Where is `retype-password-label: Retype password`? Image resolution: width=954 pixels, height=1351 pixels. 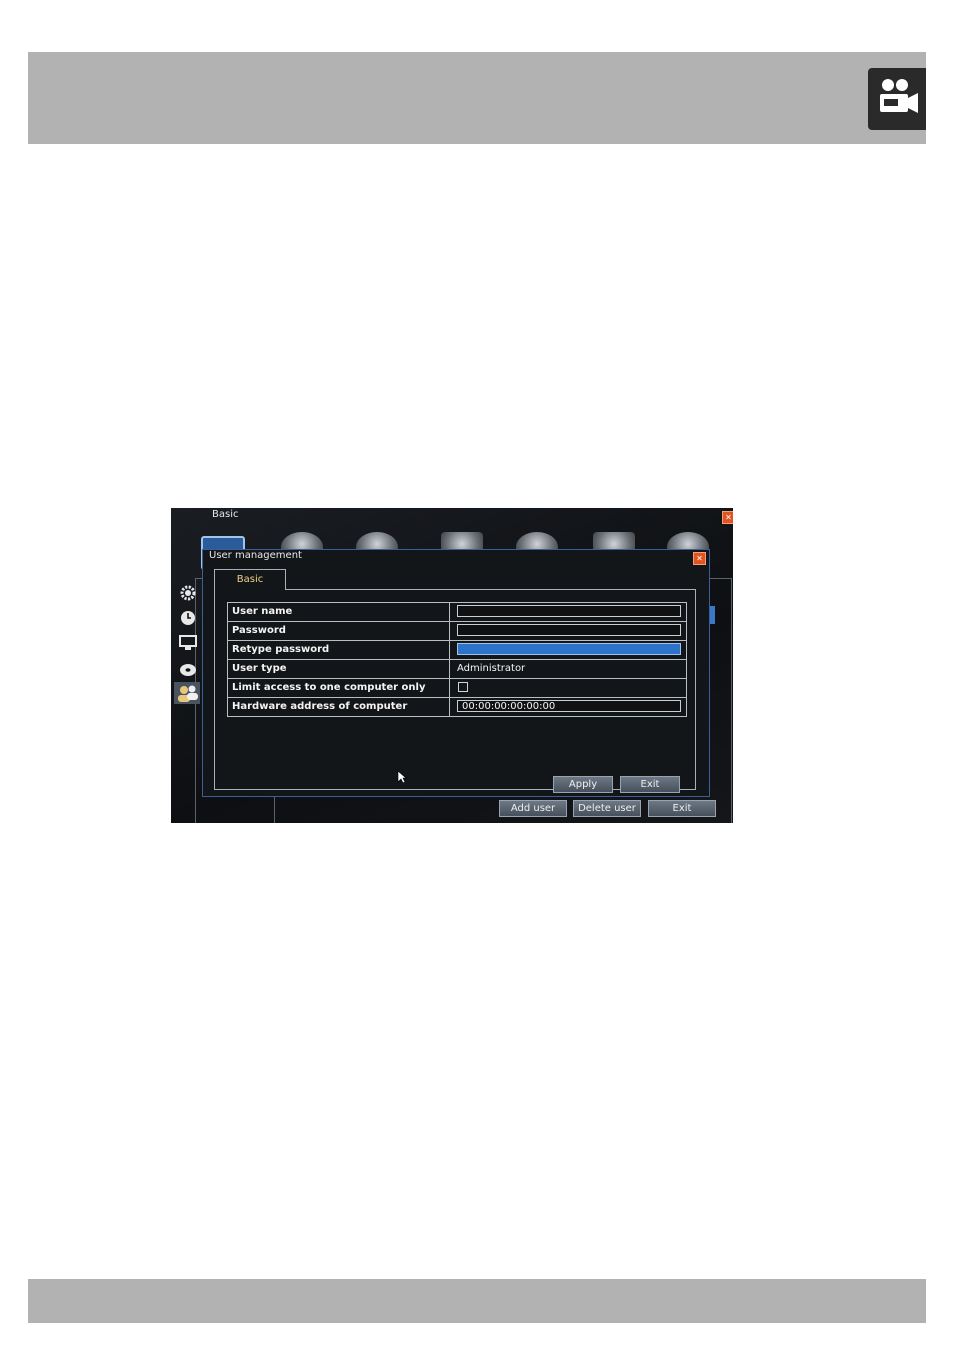 retype-password-label: Retype password is located at coordinates (339, 650).